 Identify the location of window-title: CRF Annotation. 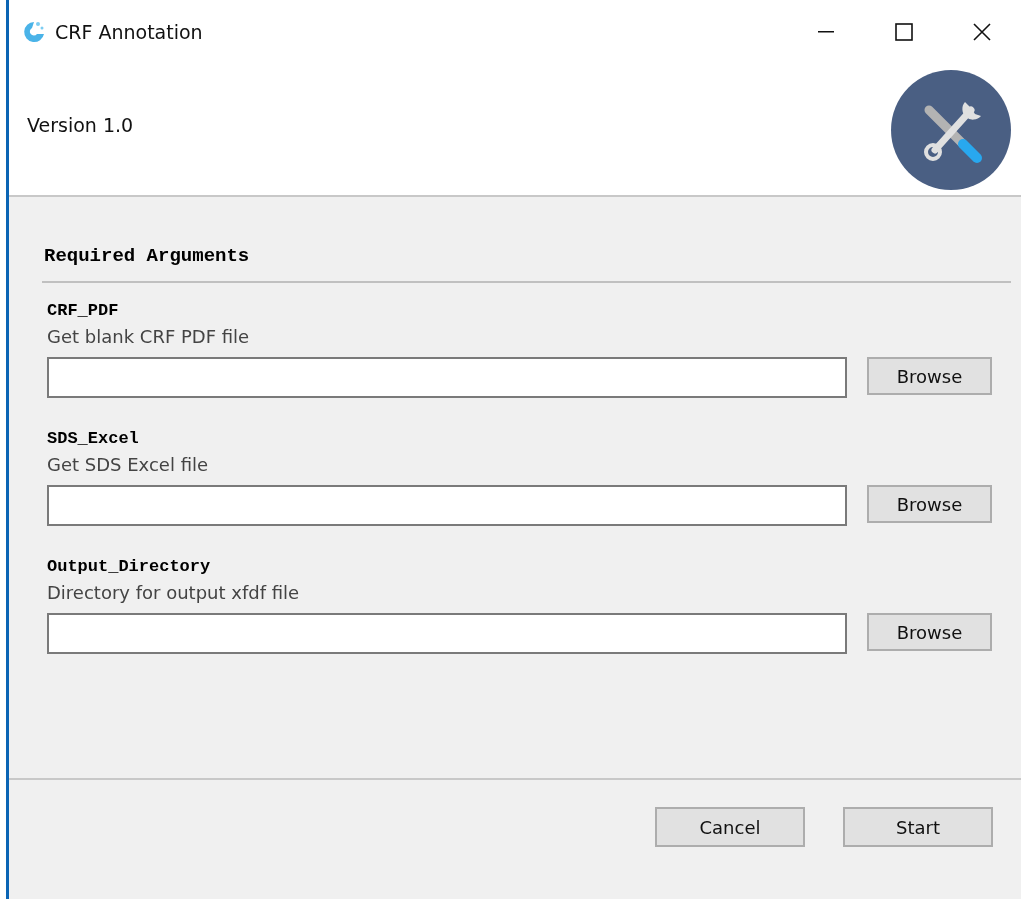
(129, 32).